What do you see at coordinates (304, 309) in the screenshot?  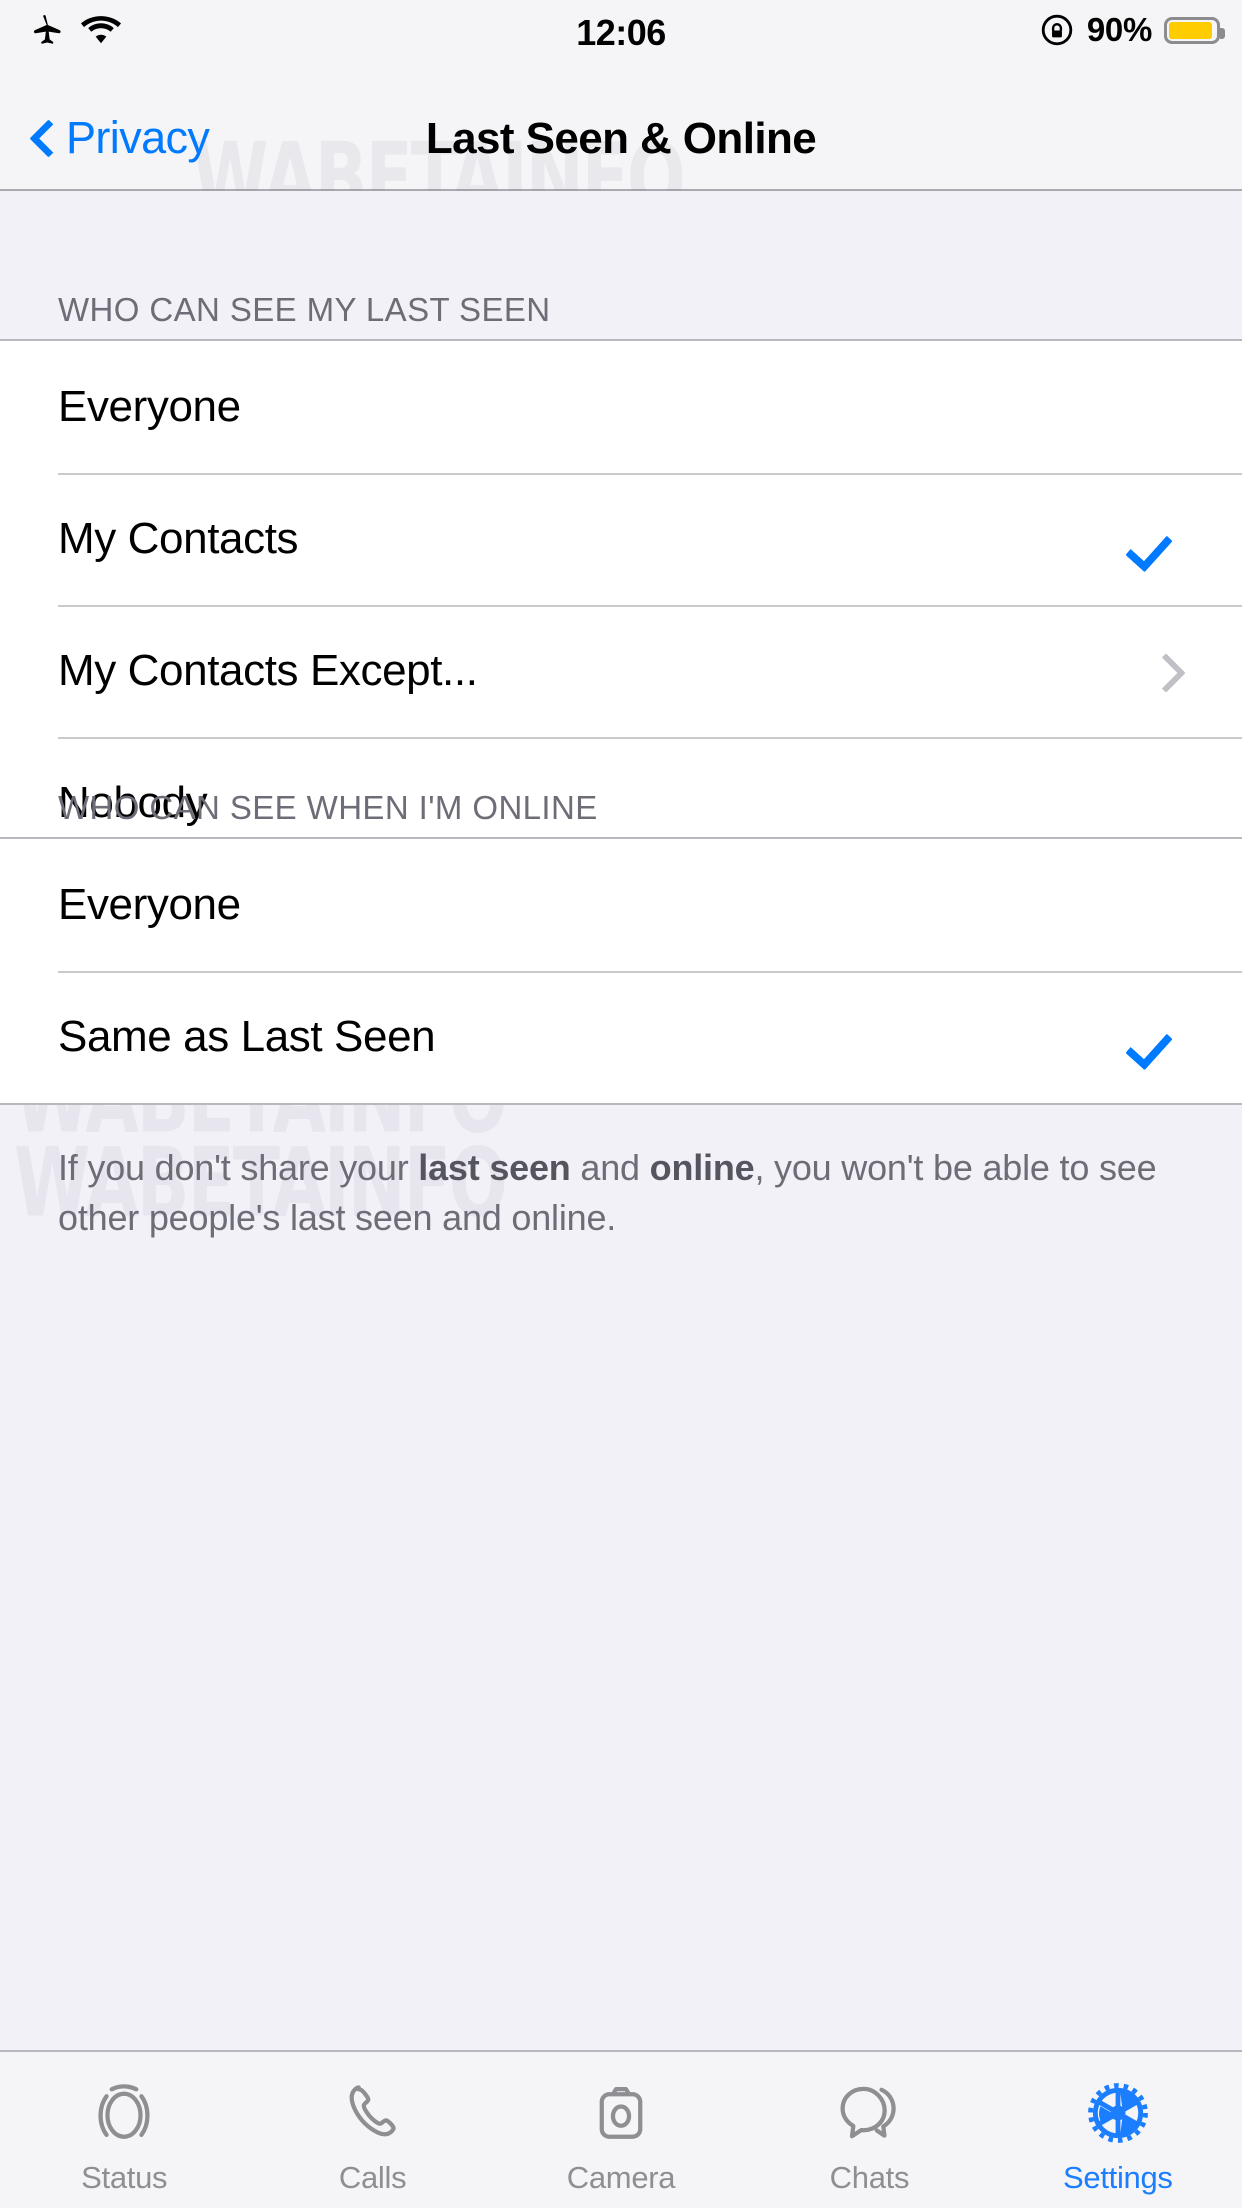 I see `section-header-last-seen: WHO CAN SEE MY LAST SEEN` at bounding box center [304, 309].